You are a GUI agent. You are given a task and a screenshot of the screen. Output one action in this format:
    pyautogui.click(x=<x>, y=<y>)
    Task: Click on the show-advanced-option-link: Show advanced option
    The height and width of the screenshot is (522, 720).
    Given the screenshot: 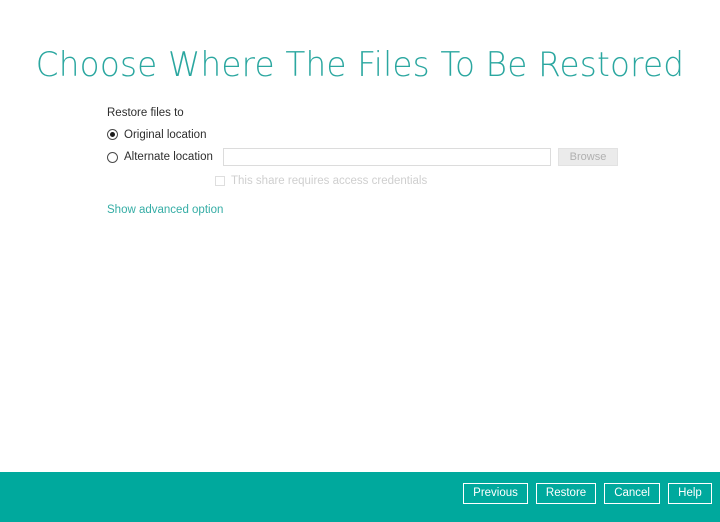 What is the action you would take?
    pyautogui.click(x=165, y=210)
    